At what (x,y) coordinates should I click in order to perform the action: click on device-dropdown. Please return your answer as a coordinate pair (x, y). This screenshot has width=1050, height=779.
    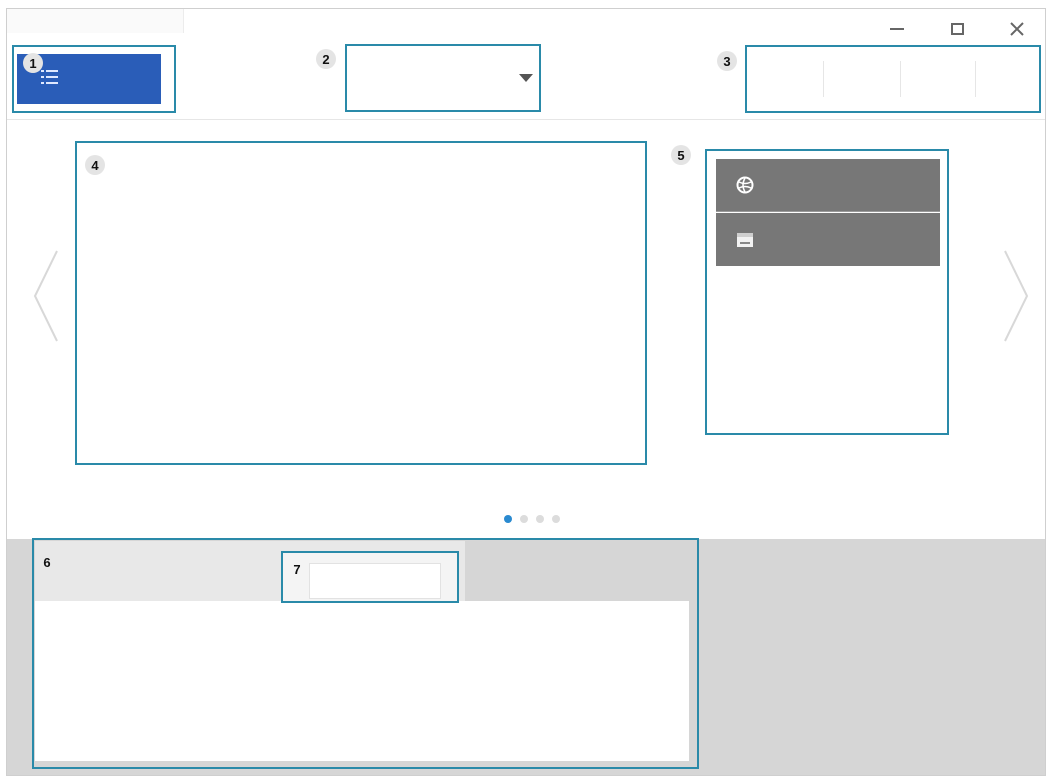
    Looking at the image, I should click on (443, 78).